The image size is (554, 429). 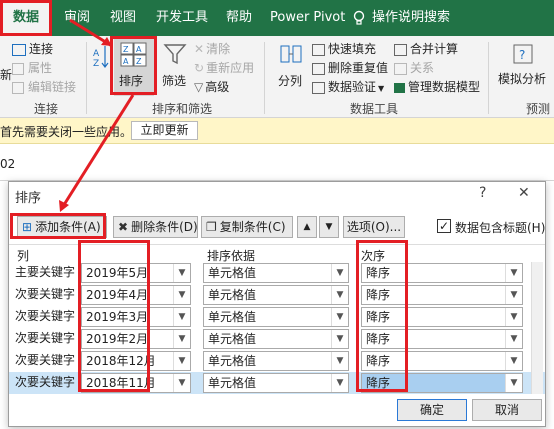 I want to click on sort-level-row: 主要关键字 2019年5月 ▼ 单元格值 ▼ 降序 ▼, so click(x=277, y=273).